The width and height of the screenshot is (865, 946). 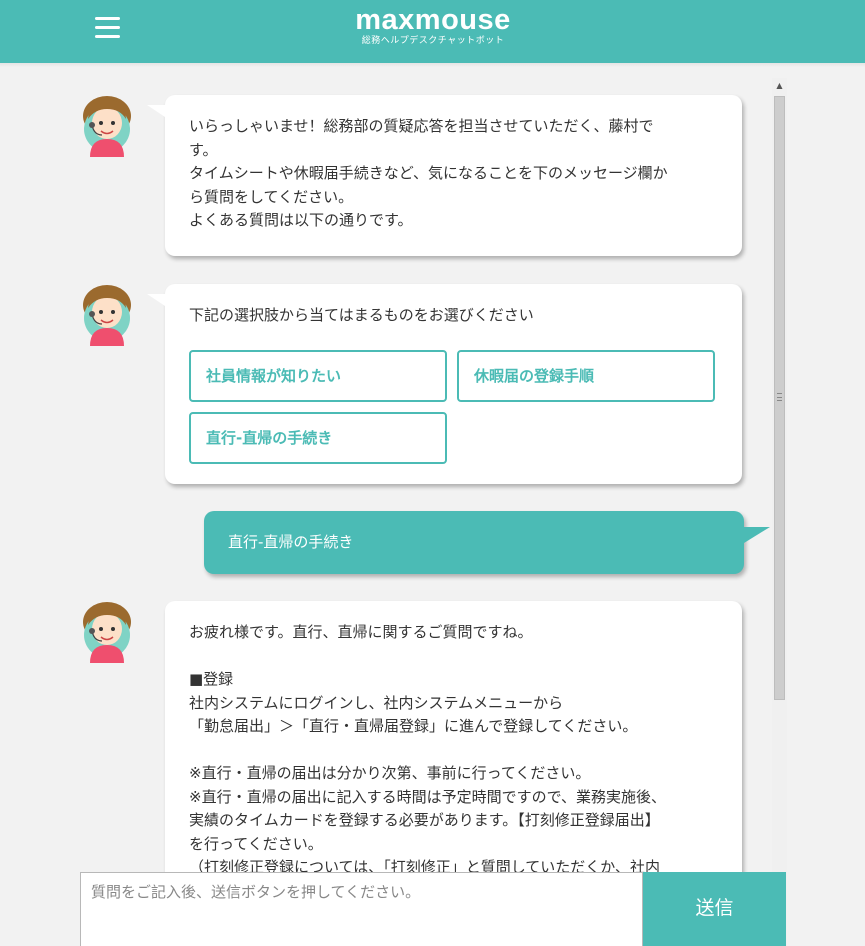 I want to click on choice-employee-info-button: 社員情報が知りたい, so click(x=318, y=376).